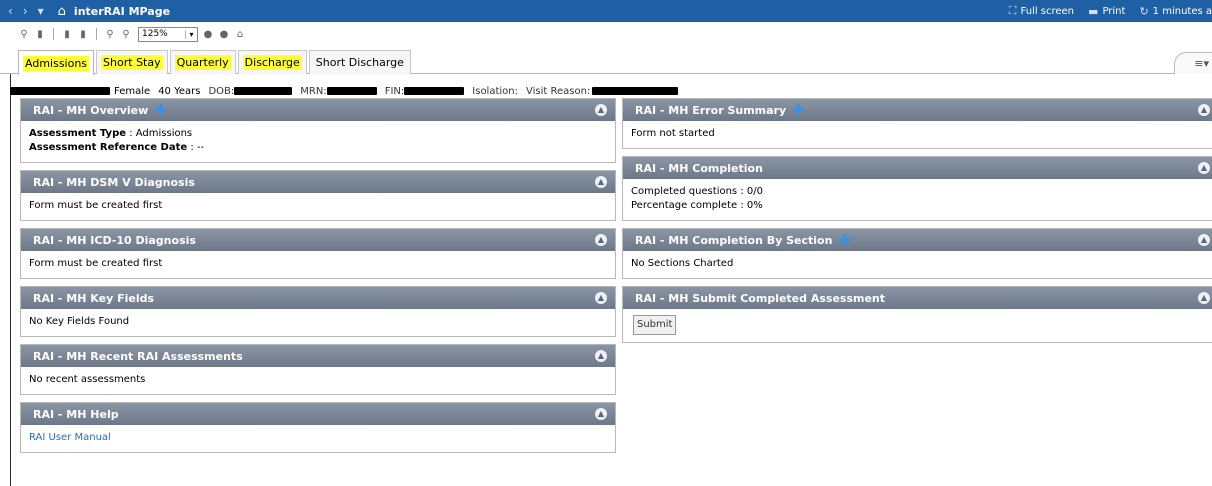  What do you see at coordinates (196, 147) in the screenshot?
I see `ref-date-value: : --` at bounding box center [196, 147].